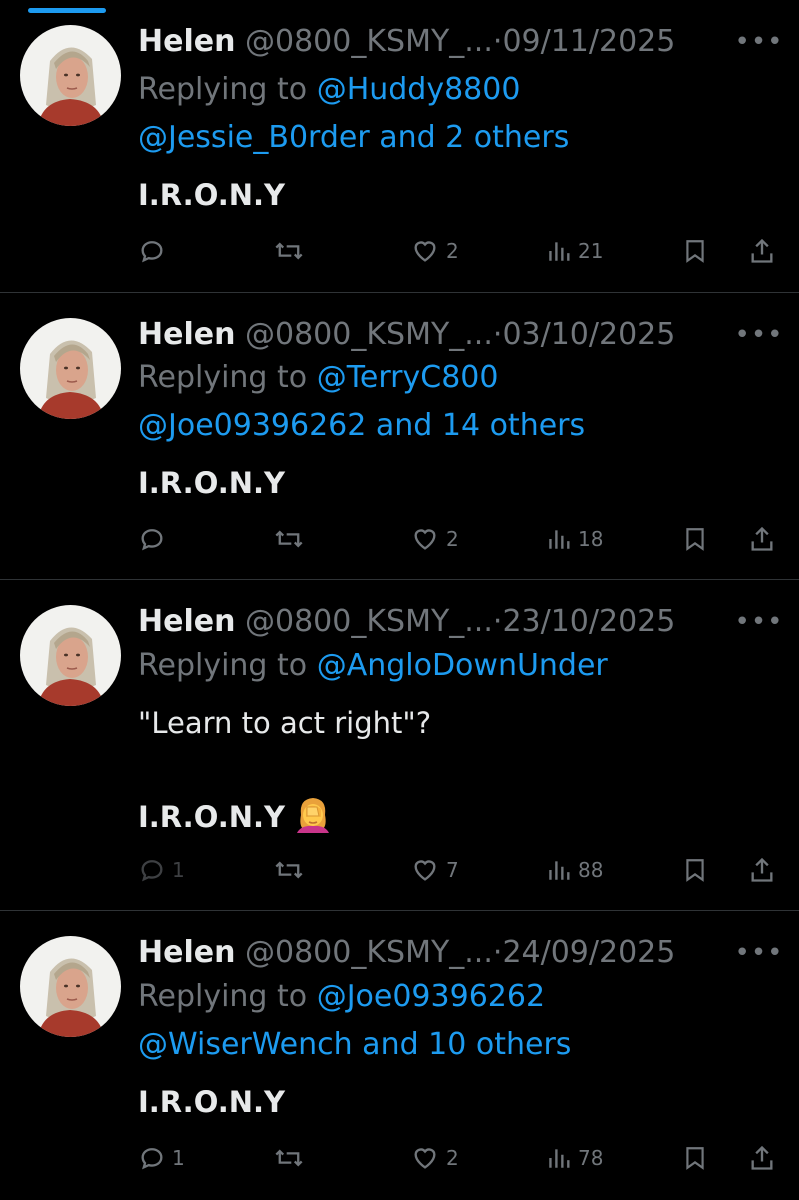 The height and width of the screenshot is (1200, 799). Describe the element at coordinates (178, 870) in the screenshot. I see `reply-count: 1` at that location.